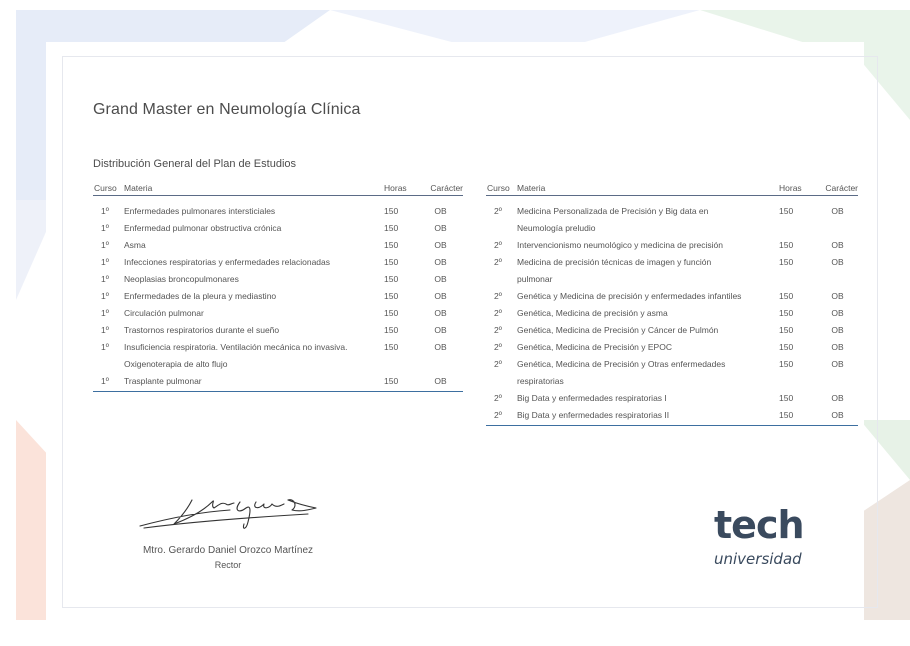 The height and width of the screenshot is (646, 910). Describe the element at coordinates (540, 381) in the screenshot. I see `materia-line: respiratorias` at that location.